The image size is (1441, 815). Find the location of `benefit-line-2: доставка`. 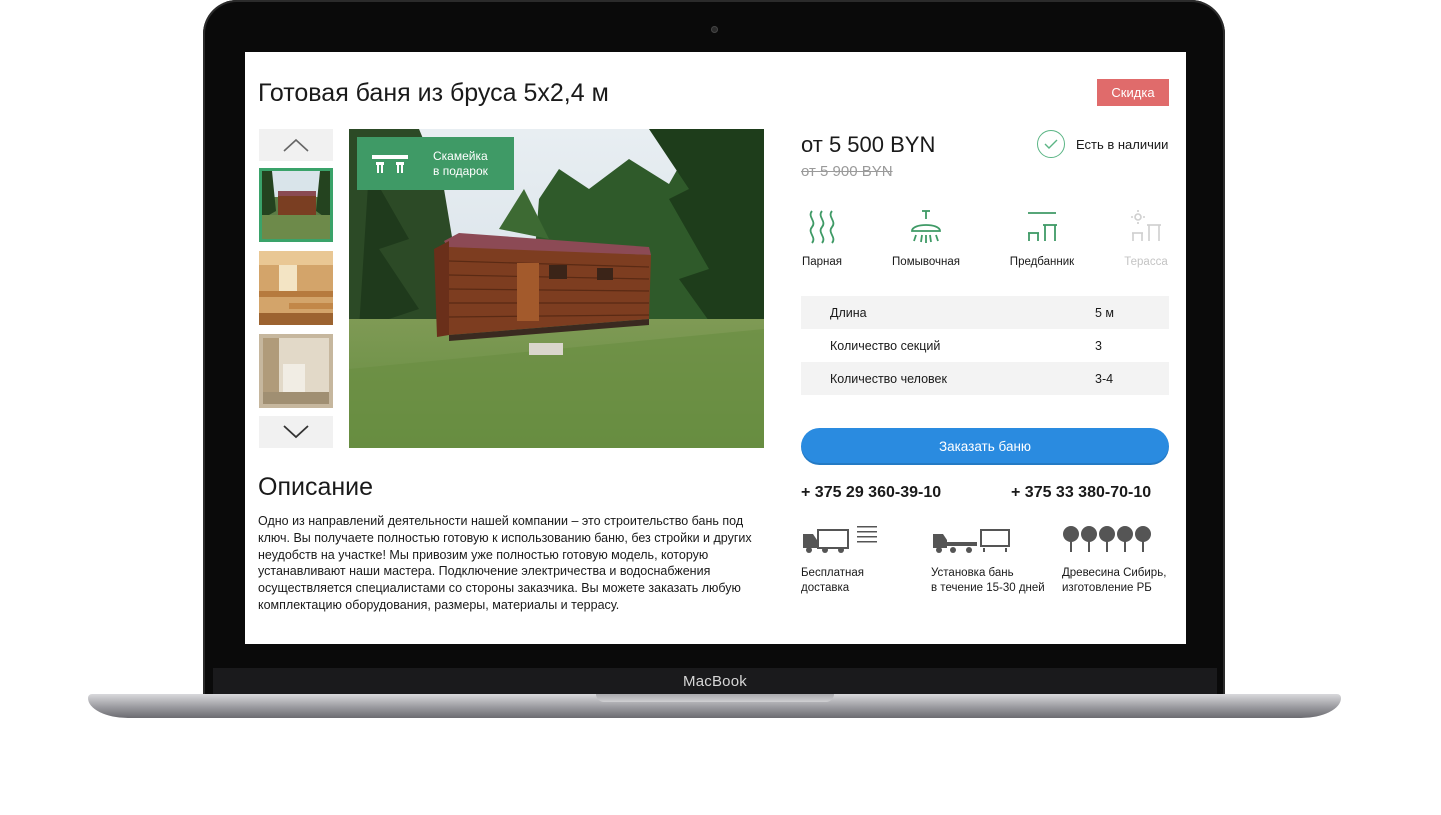

benefit-line-2: доставка is located at coordinates (825, 588).